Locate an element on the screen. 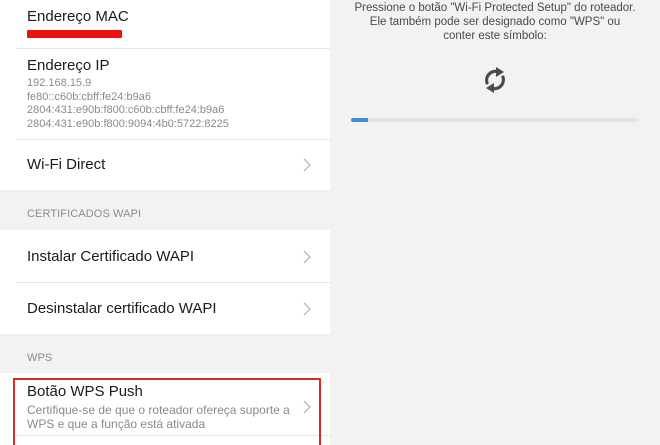 This screenshot has height=445, width=660. install-wapi-certificate-row: Instalar Certificado WAPI is located at coordinates (165, 256).